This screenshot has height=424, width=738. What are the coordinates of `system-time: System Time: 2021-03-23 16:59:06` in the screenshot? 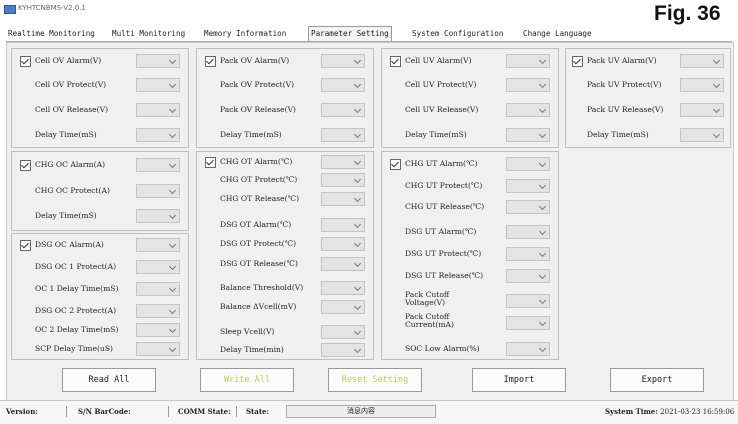 It's located at (670, 411).